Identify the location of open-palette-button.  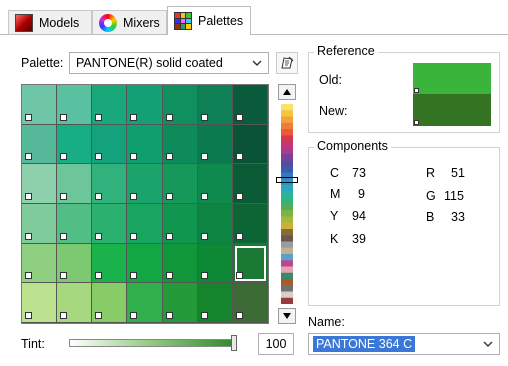
(287, 63).